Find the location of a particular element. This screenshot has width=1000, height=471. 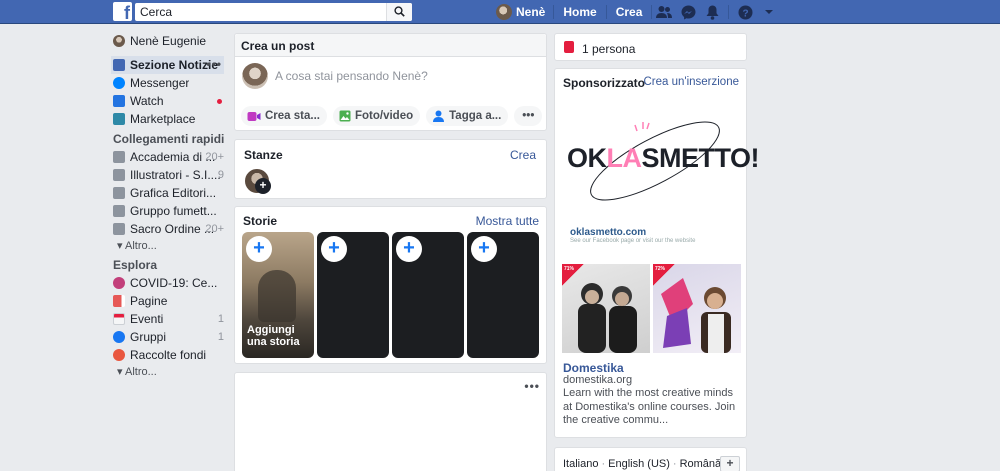

composer-header: Crea un post is located at coordinates (390, 45).